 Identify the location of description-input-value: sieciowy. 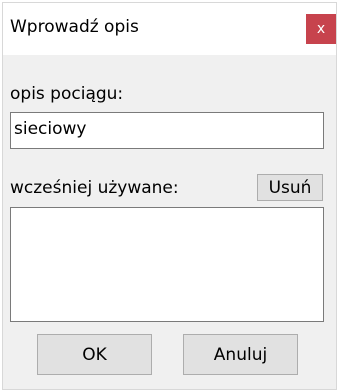
(50, 129).